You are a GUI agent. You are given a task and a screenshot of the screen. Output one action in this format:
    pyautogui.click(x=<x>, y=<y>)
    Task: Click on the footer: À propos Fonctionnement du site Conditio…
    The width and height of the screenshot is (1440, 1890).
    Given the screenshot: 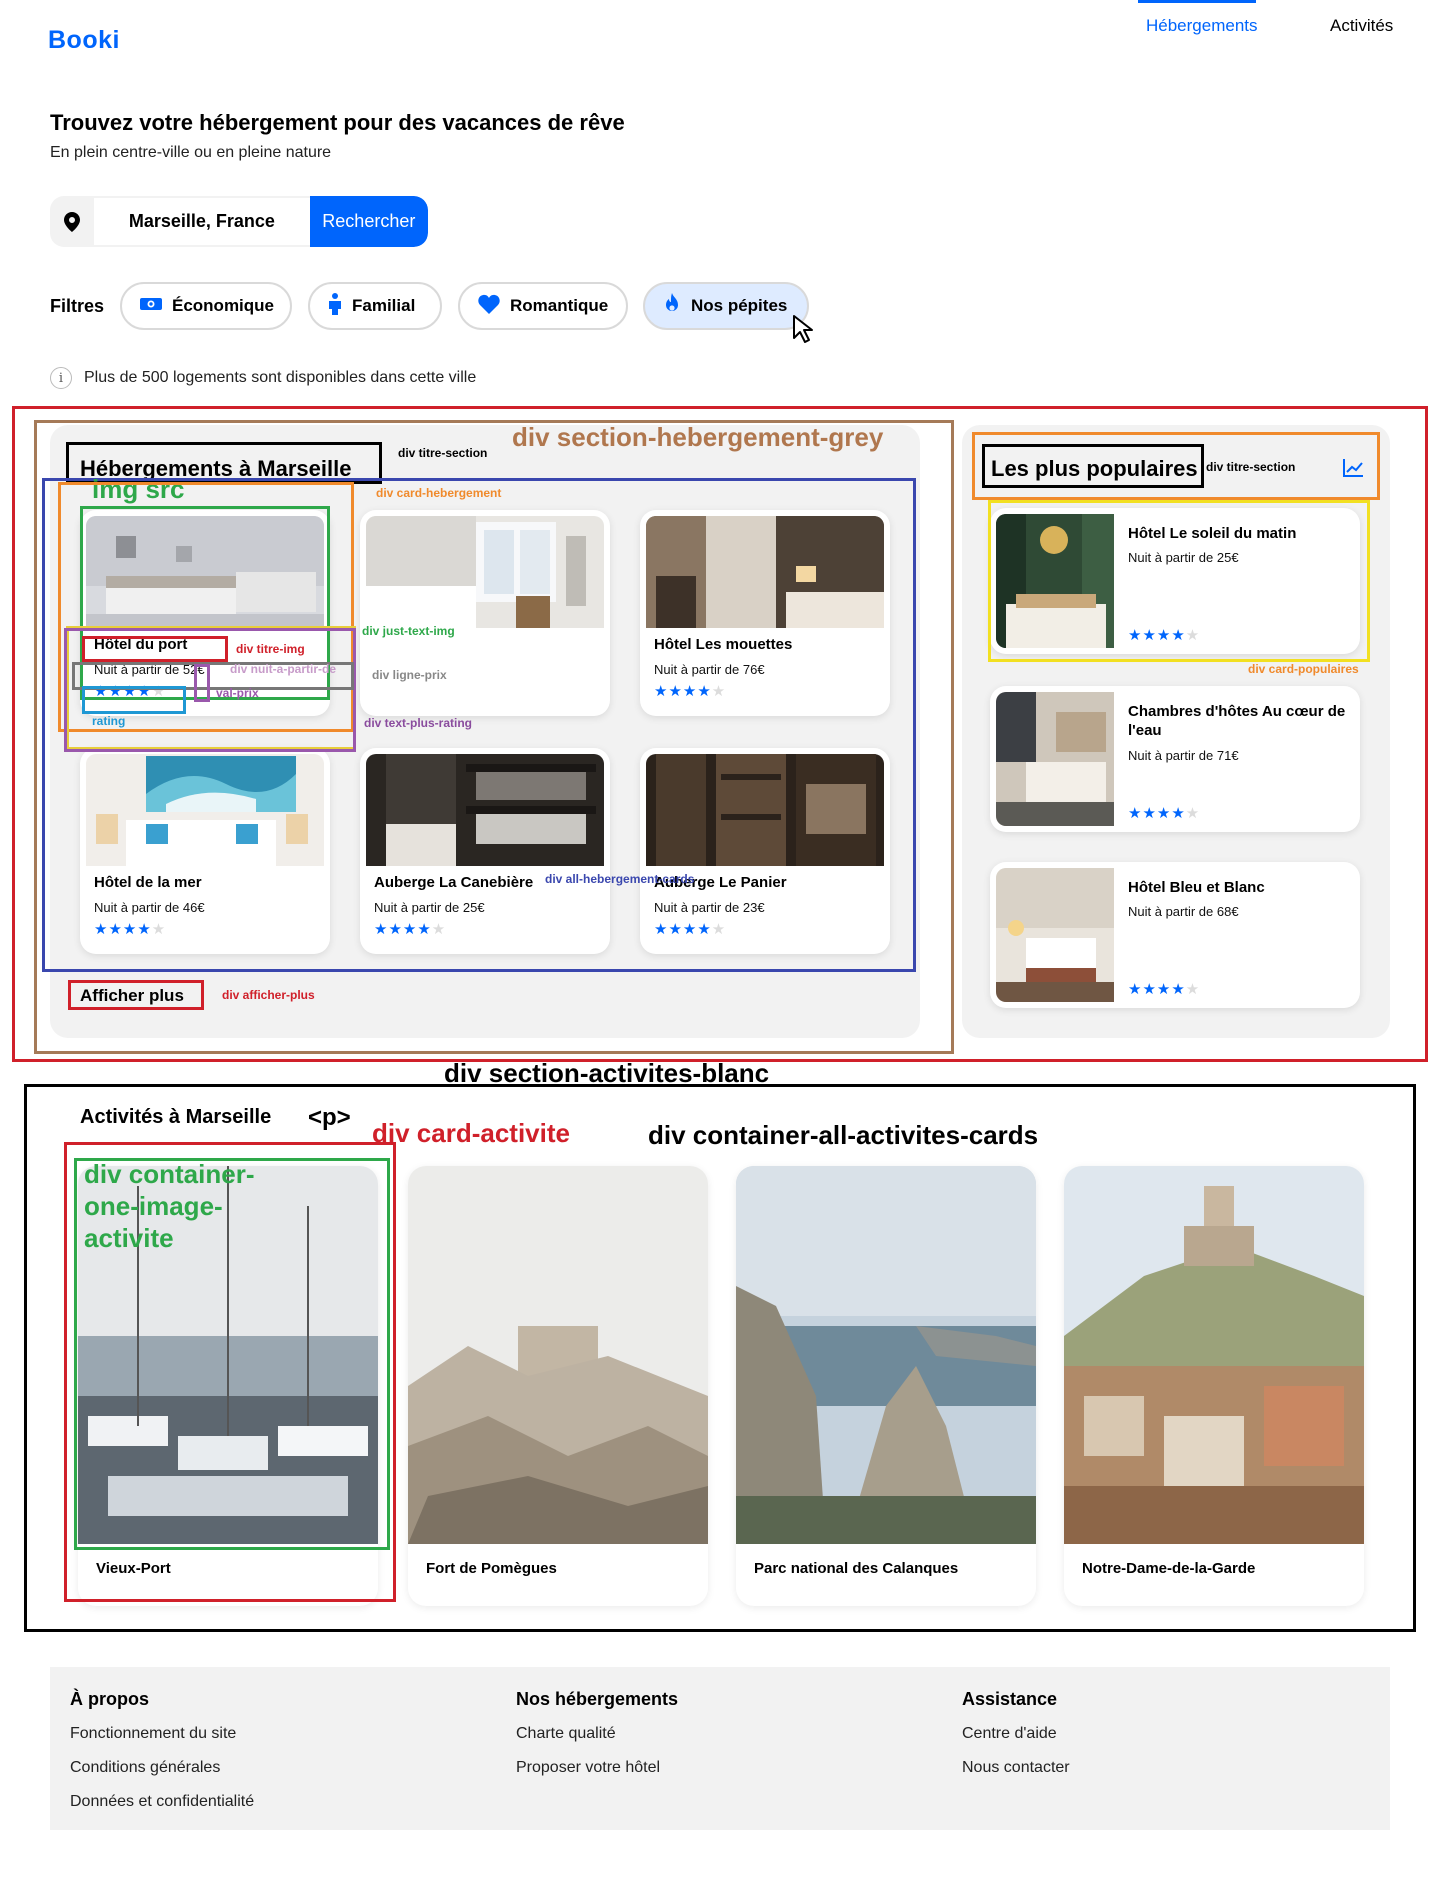 What is the action you would take?
    pyautogui.click(x=720, y=1748)
    